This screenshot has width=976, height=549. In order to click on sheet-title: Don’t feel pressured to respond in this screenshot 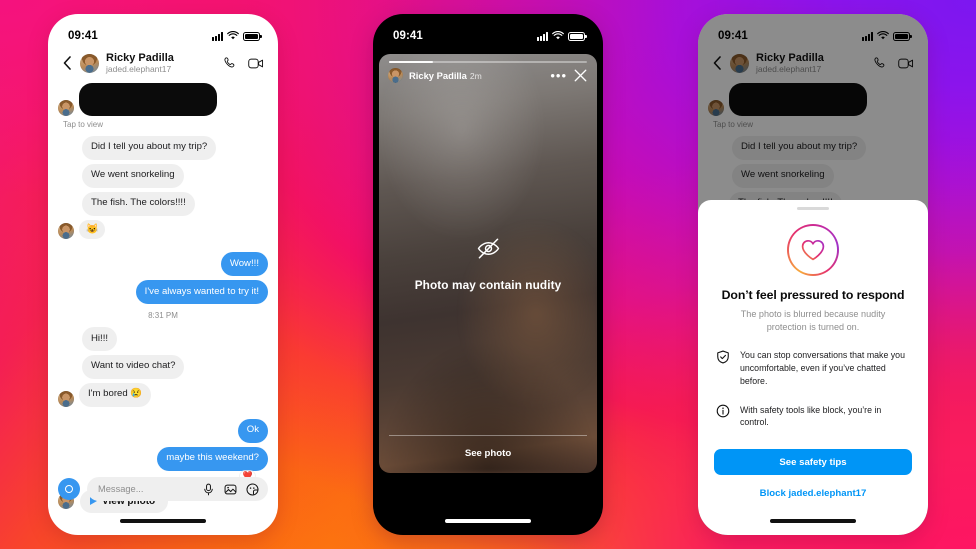, I will do `click(813, 295)`.